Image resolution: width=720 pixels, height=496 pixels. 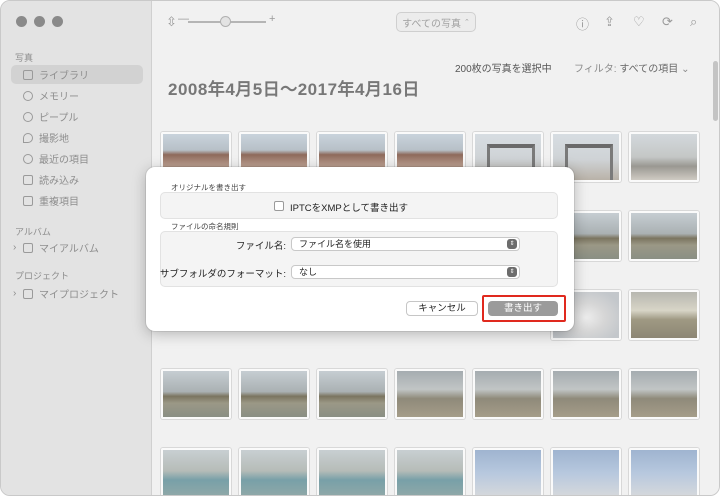 I want to click on rotate-icon: ⇳, so click(x=171, y=22).